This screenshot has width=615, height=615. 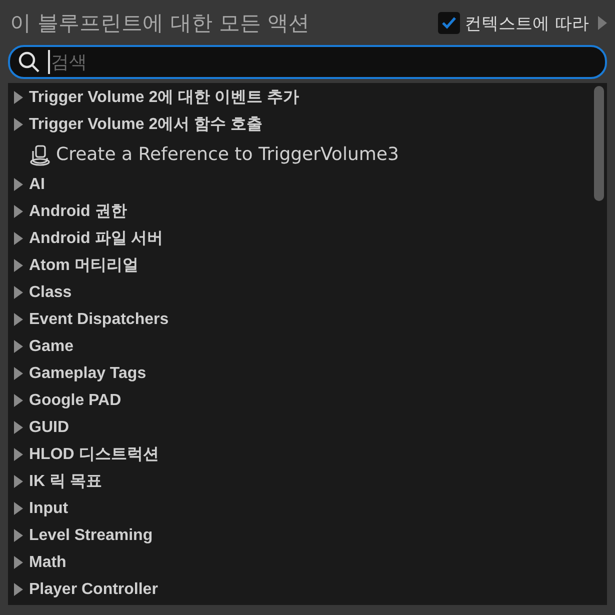 I want to click on category-item: Android 파일 서버, so click(x=96, y=238).